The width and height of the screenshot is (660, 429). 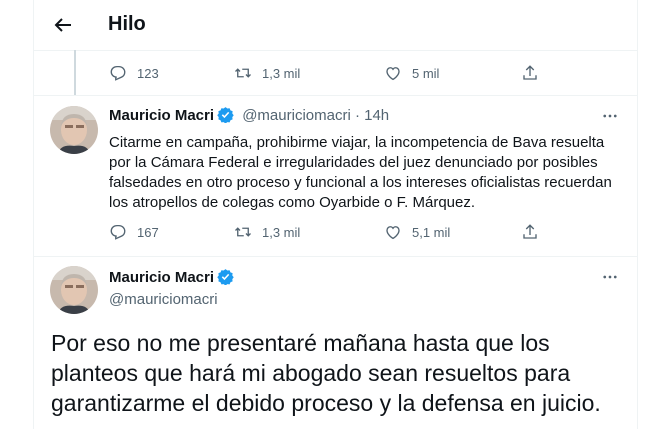 I want to click on reply-tweet-header: Mauricio Macri @mauriciomacri · 14h, so click(x=249, y=115).